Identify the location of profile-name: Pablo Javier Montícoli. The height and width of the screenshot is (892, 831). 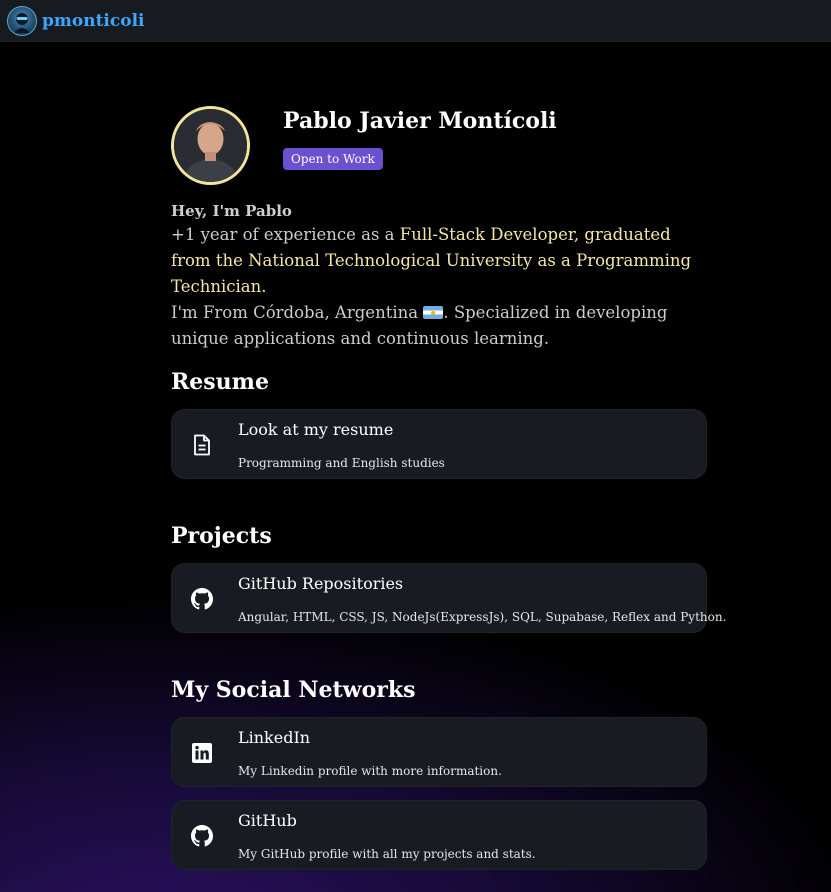
(420, 121).